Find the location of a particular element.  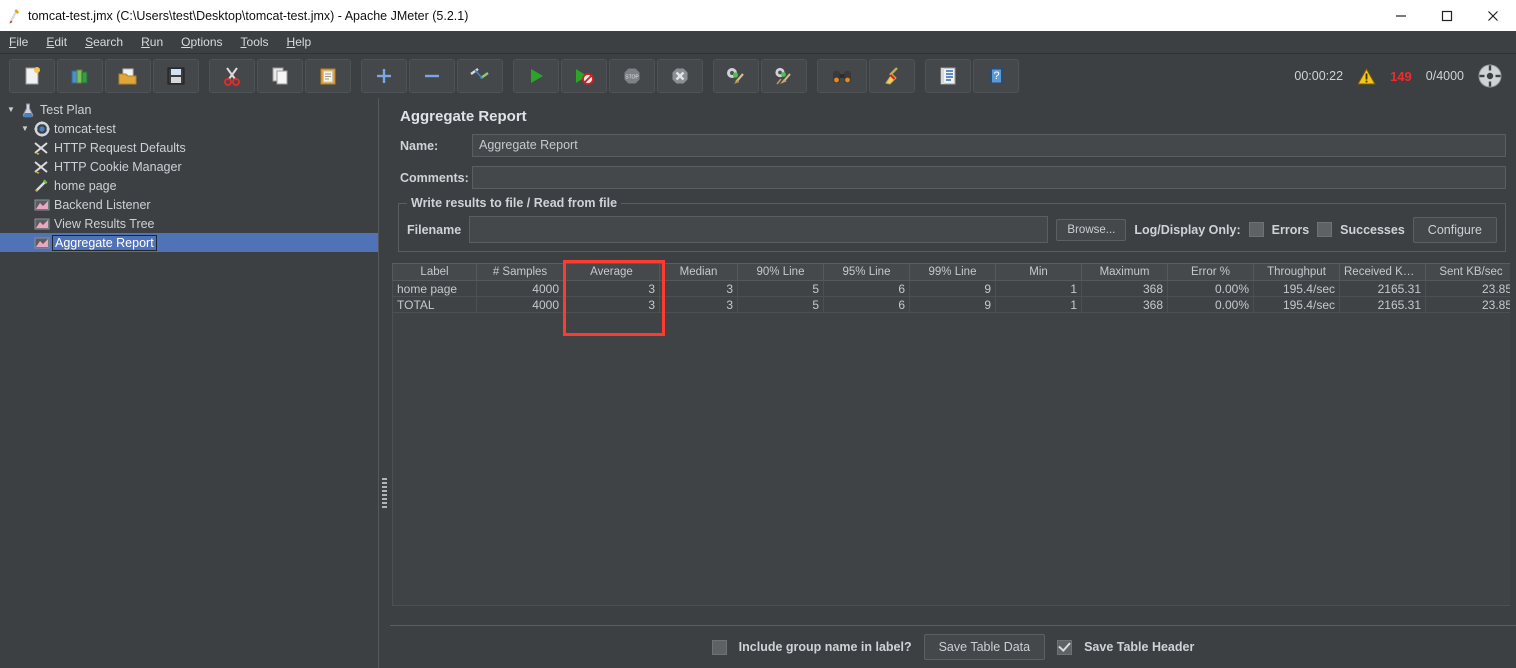

cell-average: 3 is located at coordinates (611, 288).